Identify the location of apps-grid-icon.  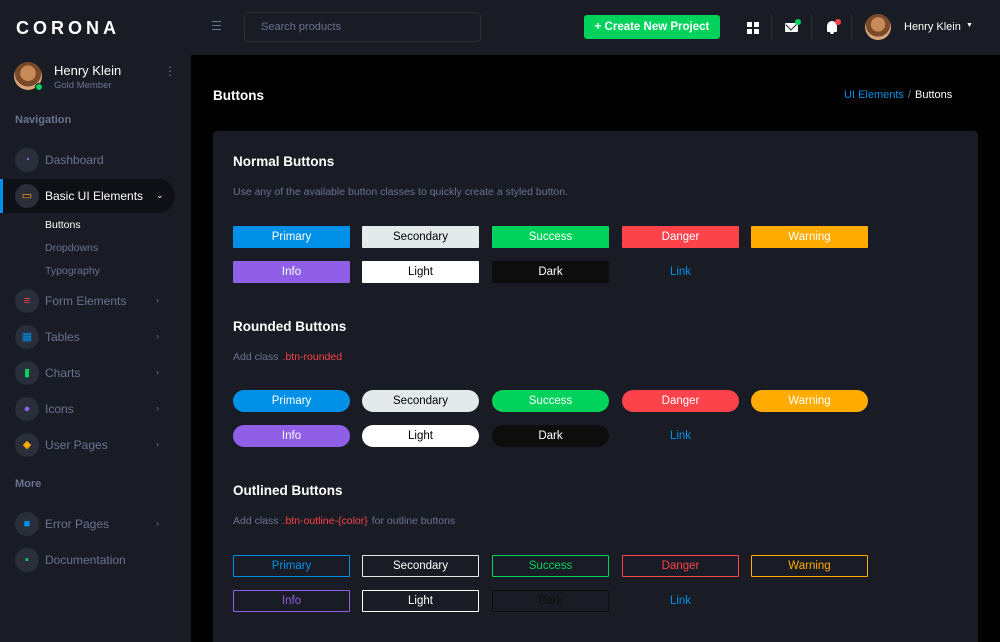
(753, 27).